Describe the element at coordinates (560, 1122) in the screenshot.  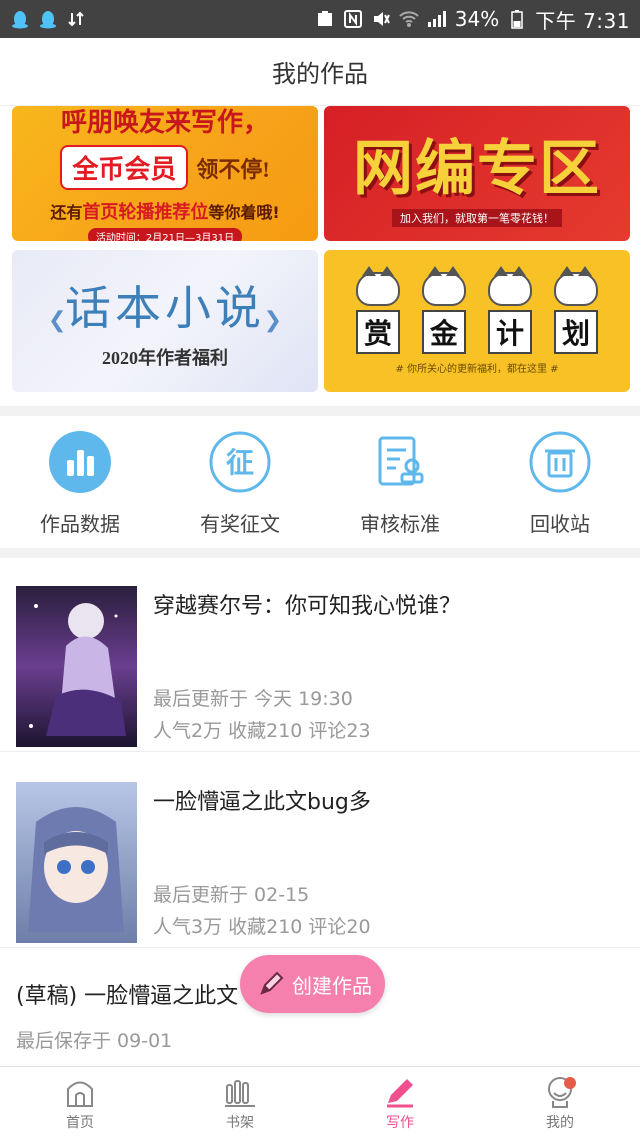
I see `nav-label: 我的` at that location.